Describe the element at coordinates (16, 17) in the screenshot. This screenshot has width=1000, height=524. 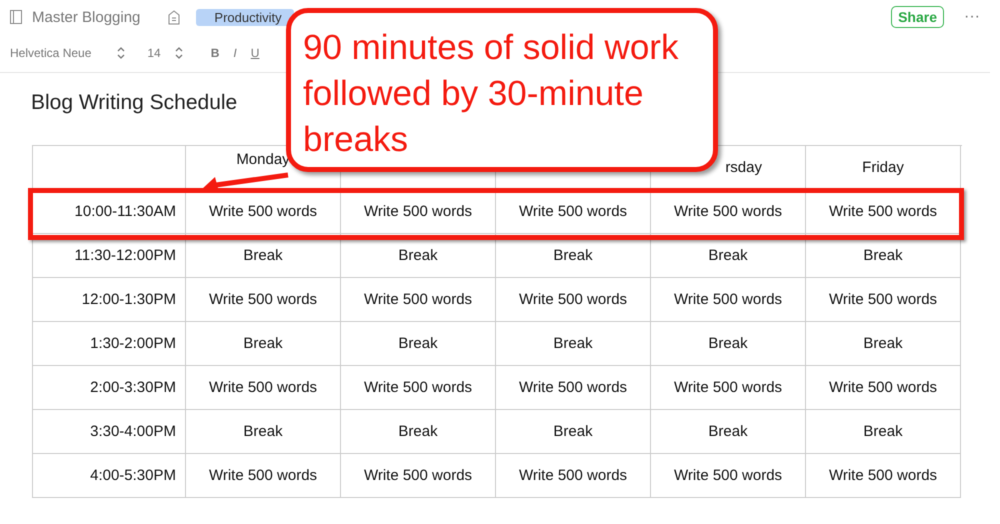
I see `notebook-icon` at that location.